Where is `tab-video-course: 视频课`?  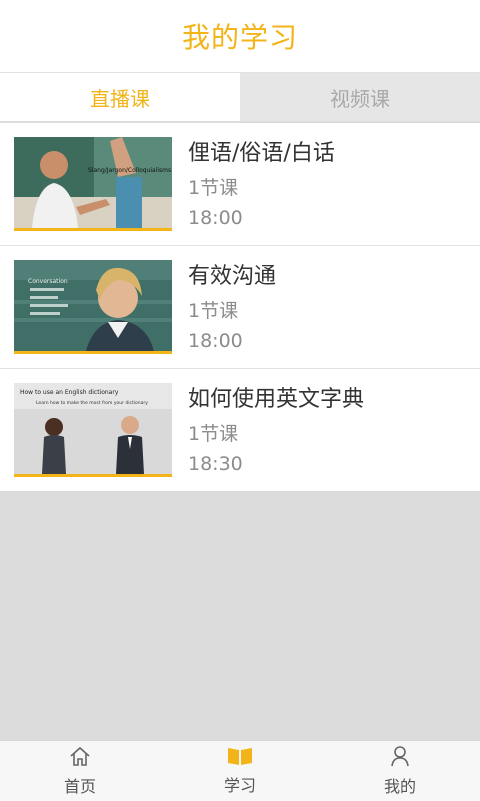 tab-video-course: 视频课 is located at coordinates (360, 97).